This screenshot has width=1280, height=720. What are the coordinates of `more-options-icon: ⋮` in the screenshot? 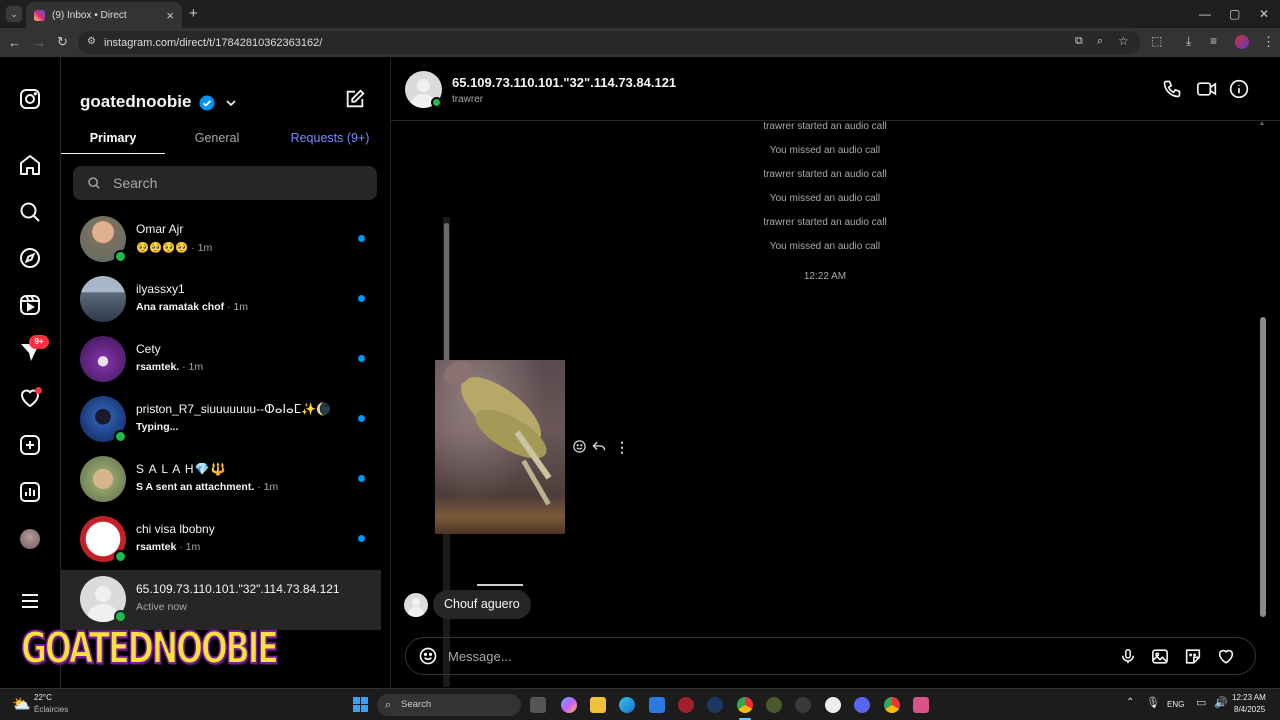 It's located at (622, 447).